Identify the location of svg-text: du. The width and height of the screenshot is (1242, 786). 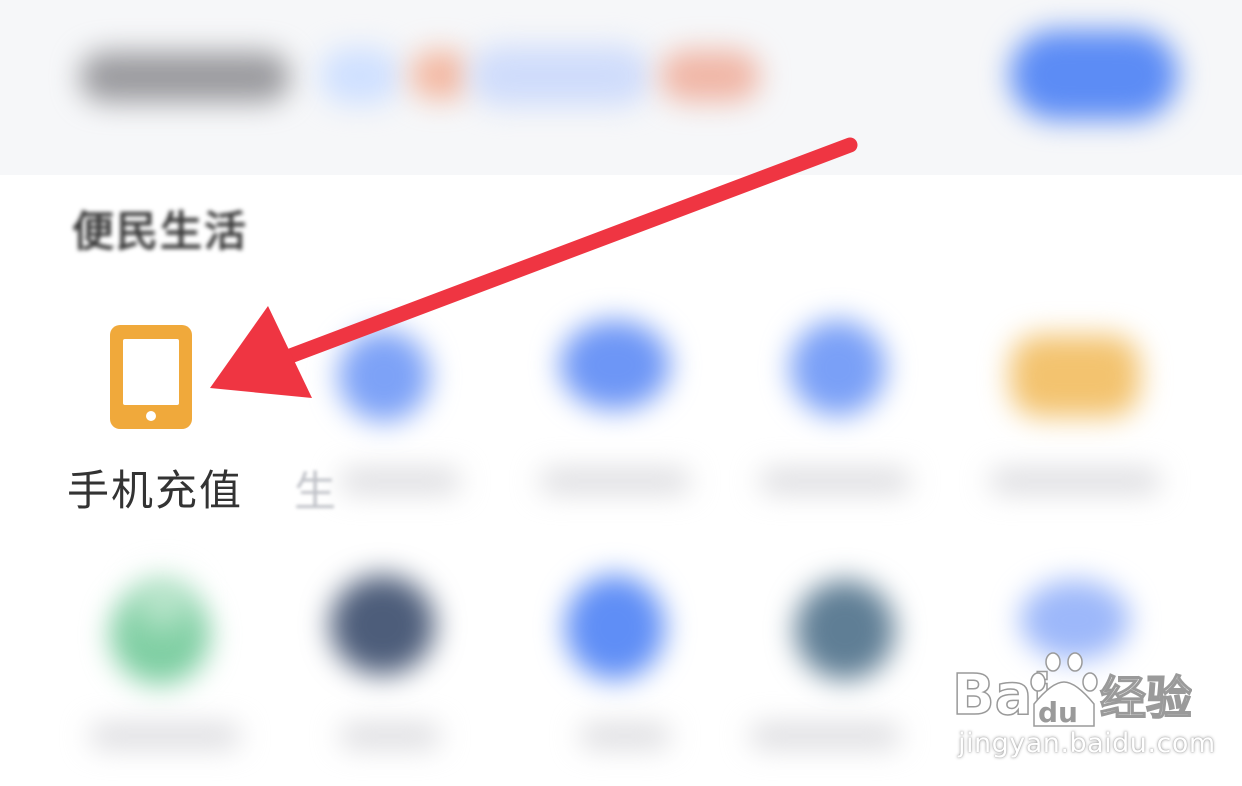
(1058, 712).